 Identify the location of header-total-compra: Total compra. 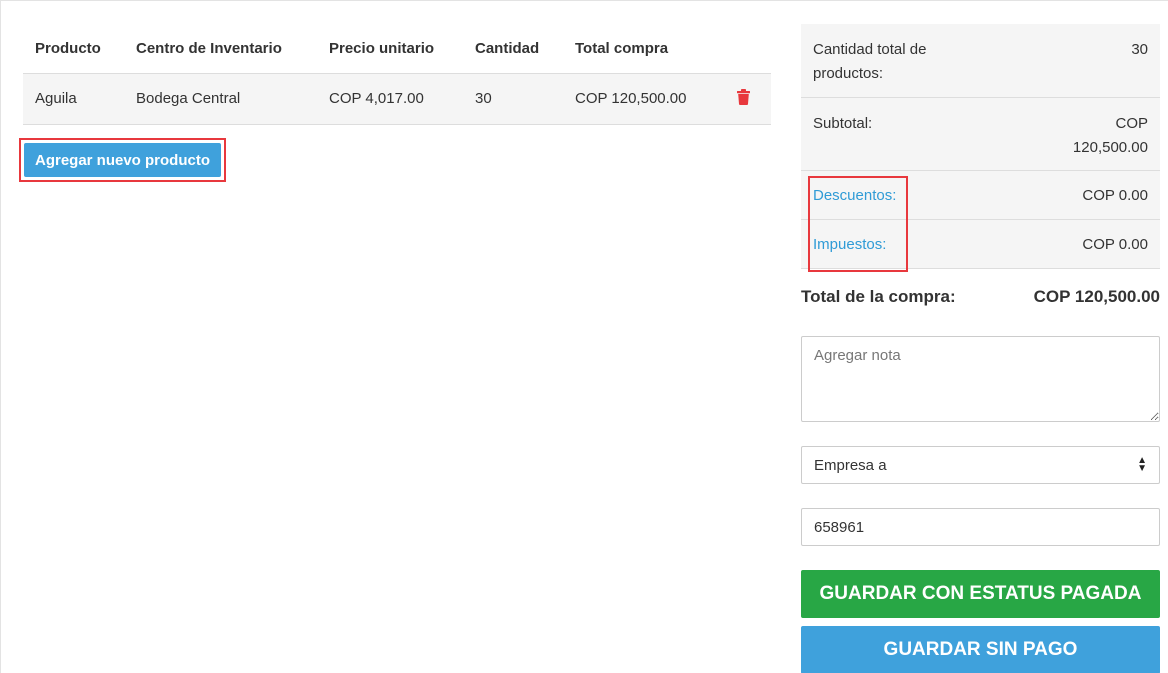
(639, 49).